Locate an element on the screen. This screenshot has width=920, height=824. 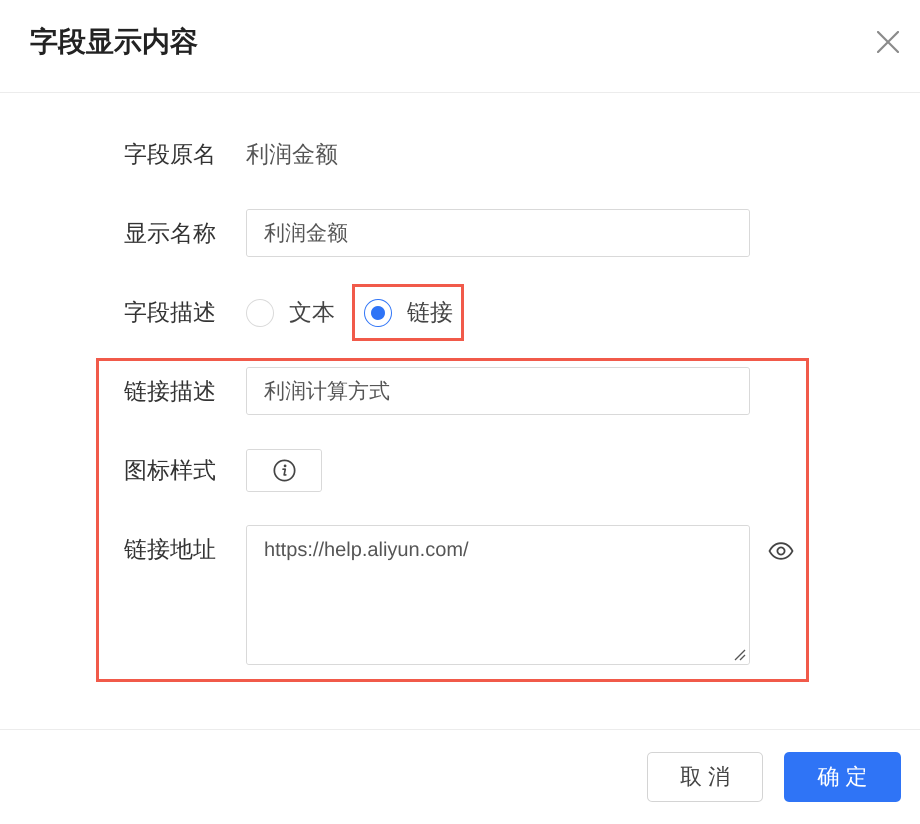
link-address-field: https://help.aliyun.com/ is located at coordinates (498, 595).